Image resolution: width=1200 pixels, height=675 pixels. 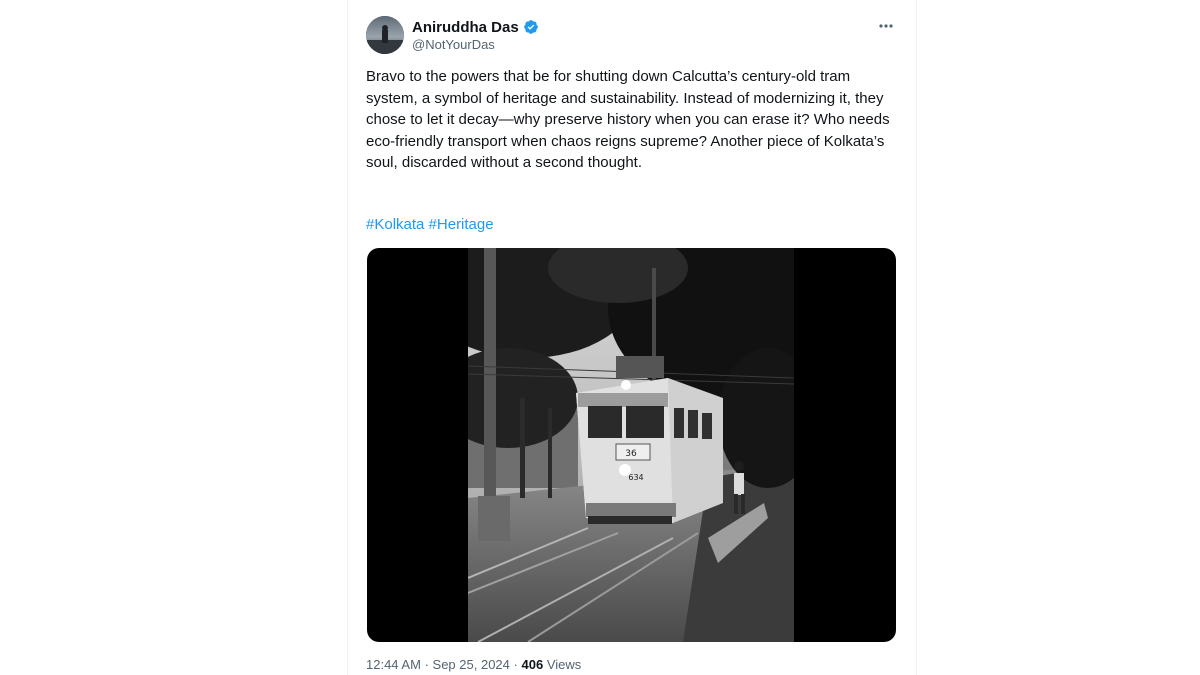 What do you see at coordinates (631, 454) in the screenshot?
I see `tram-route-sign: 36` at bounding box center [631, 454].